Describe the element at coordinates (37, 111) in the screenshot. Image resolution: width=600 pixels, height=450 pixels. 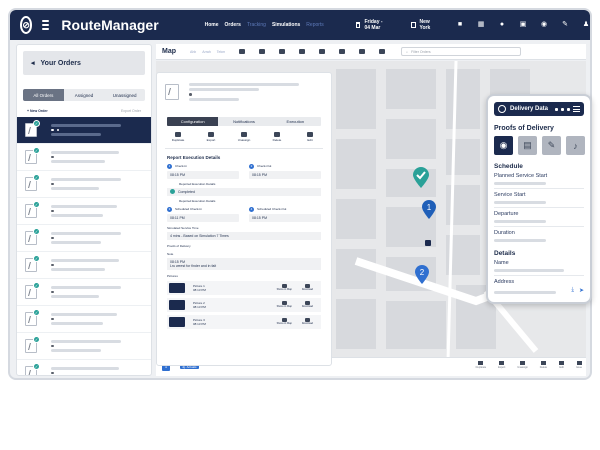
I see `new-order-link: + New Order` at that location.